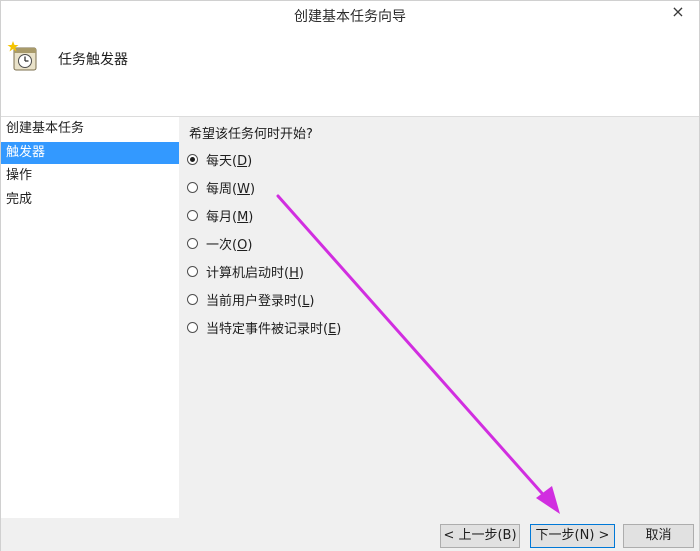  What do you see at coordinates (93, 60) in the screenshot?
I see `page-title: 任务触发器` at bounding box center [93, 60].